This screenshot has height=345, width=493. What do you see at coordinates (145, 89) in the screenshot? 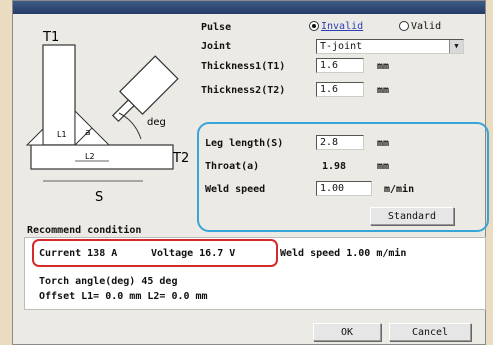
I see `torch` at bounding box center [145, 89].